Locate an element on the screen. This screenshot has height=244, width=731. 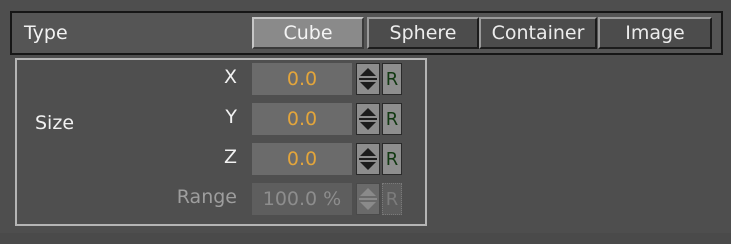
size-range-spinner is located at coordinates (368, 199).